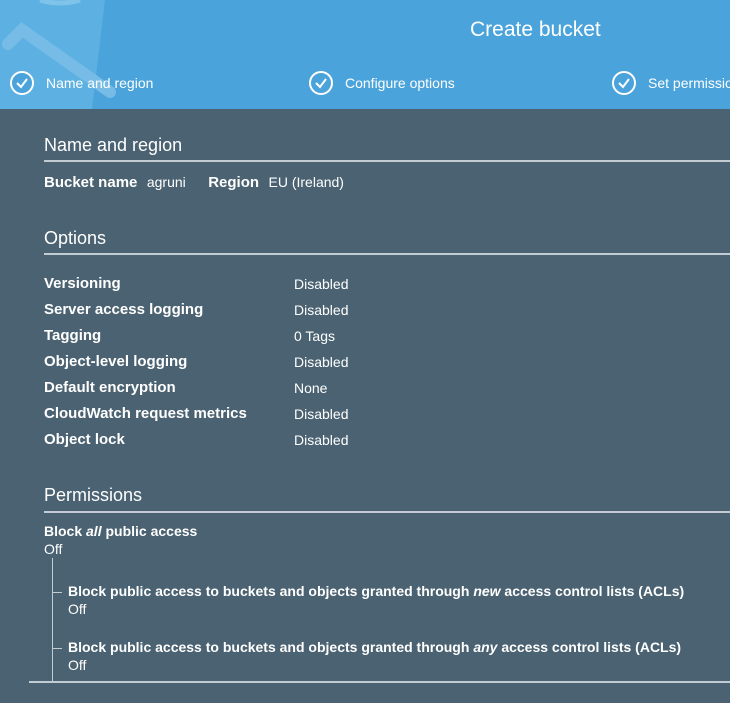  Describe the element at coordinates (306, 182) in the screenshot. I see `region-value: EU (Ireland)` at that location.